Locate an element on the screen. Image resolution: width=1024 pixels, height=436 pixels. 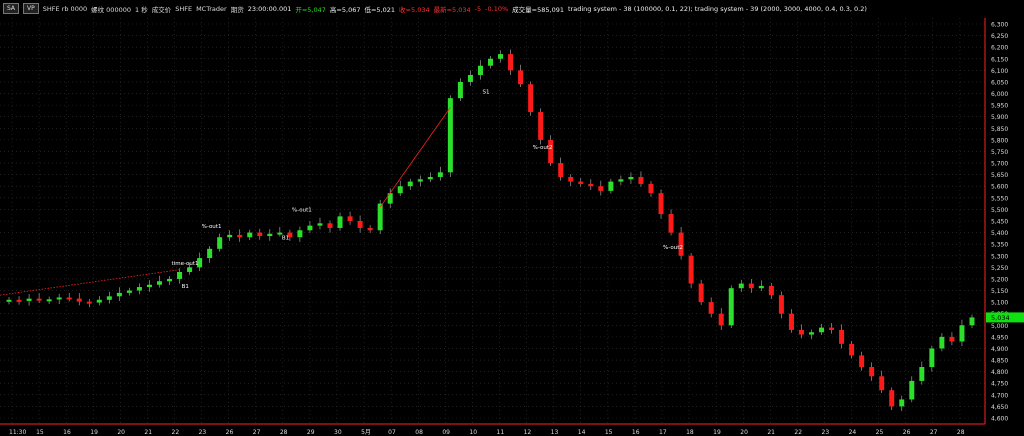
price-tick-label: 4,750 is located at coordinates (999, 384).